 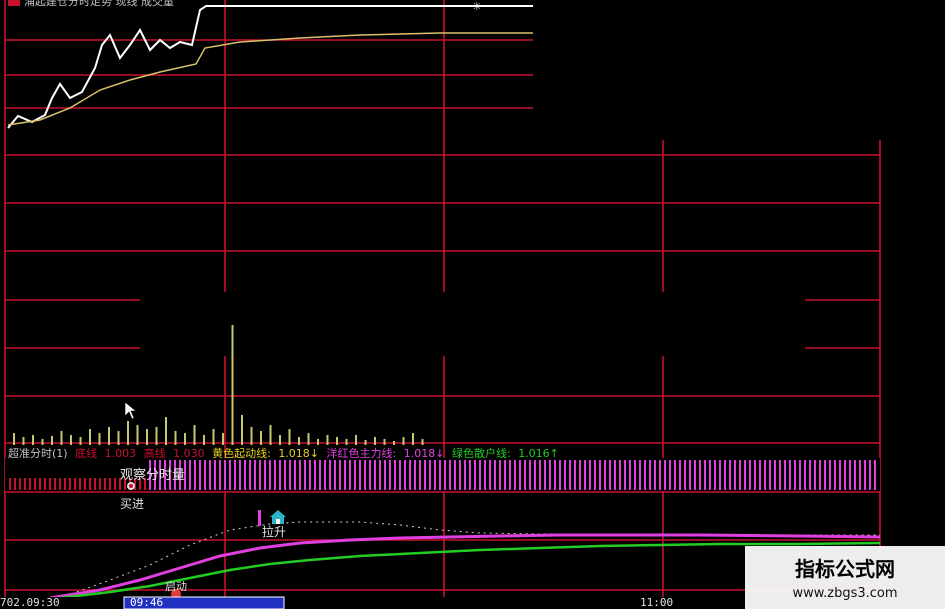 What do you see at coordinates (120, 453) in the screenshot?
I see `red-value: 1.003` at bounding box center [120, 453].